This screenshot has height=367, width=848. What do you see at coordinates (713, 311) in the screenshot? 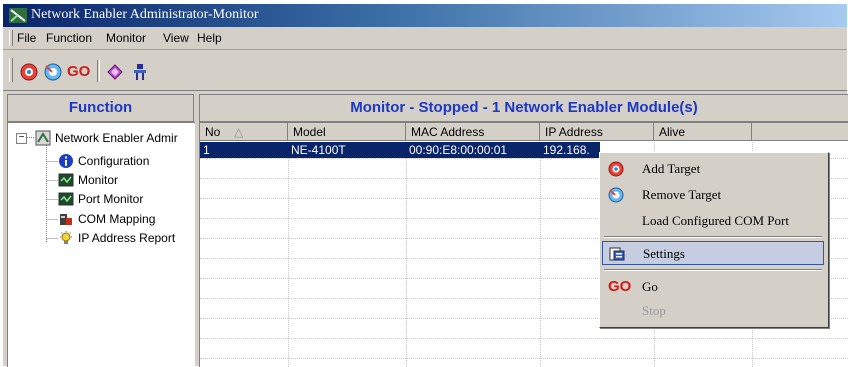
I see `context-item-stop: Stop` at bounding box center [713, 311].